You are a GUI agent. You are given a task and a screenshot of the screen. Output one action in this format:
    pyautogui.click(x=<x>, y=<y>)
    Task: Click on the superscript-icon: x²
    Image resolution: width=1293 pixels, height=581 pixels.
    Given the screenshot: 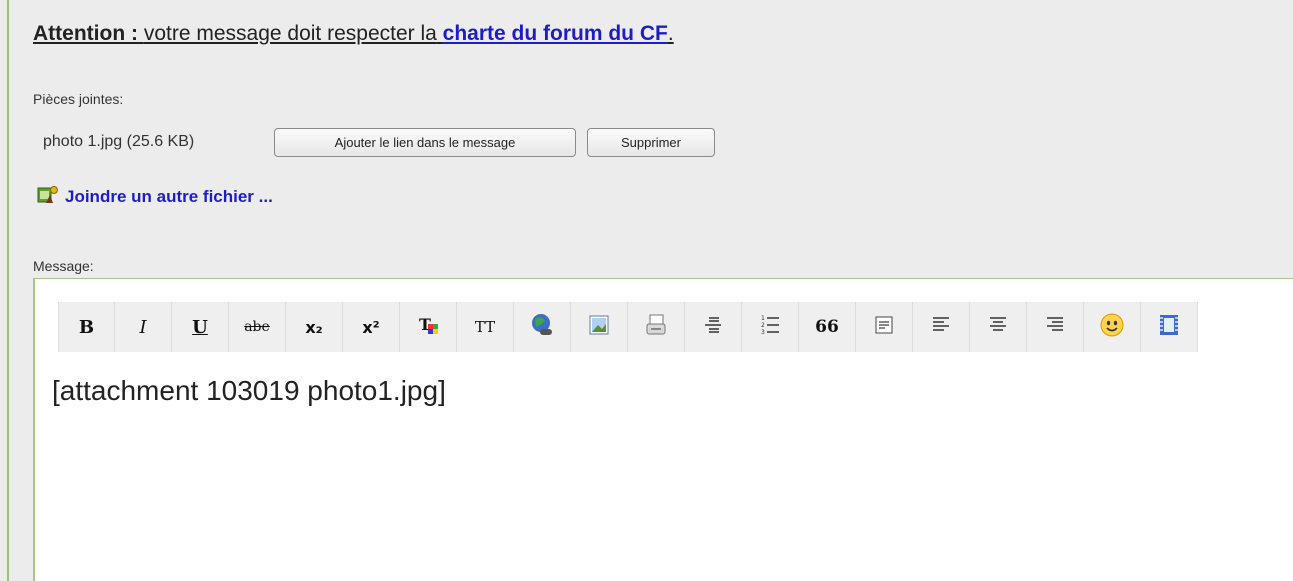 What is the action you would take?
    pyautogui.click(x=371, y=327)
    